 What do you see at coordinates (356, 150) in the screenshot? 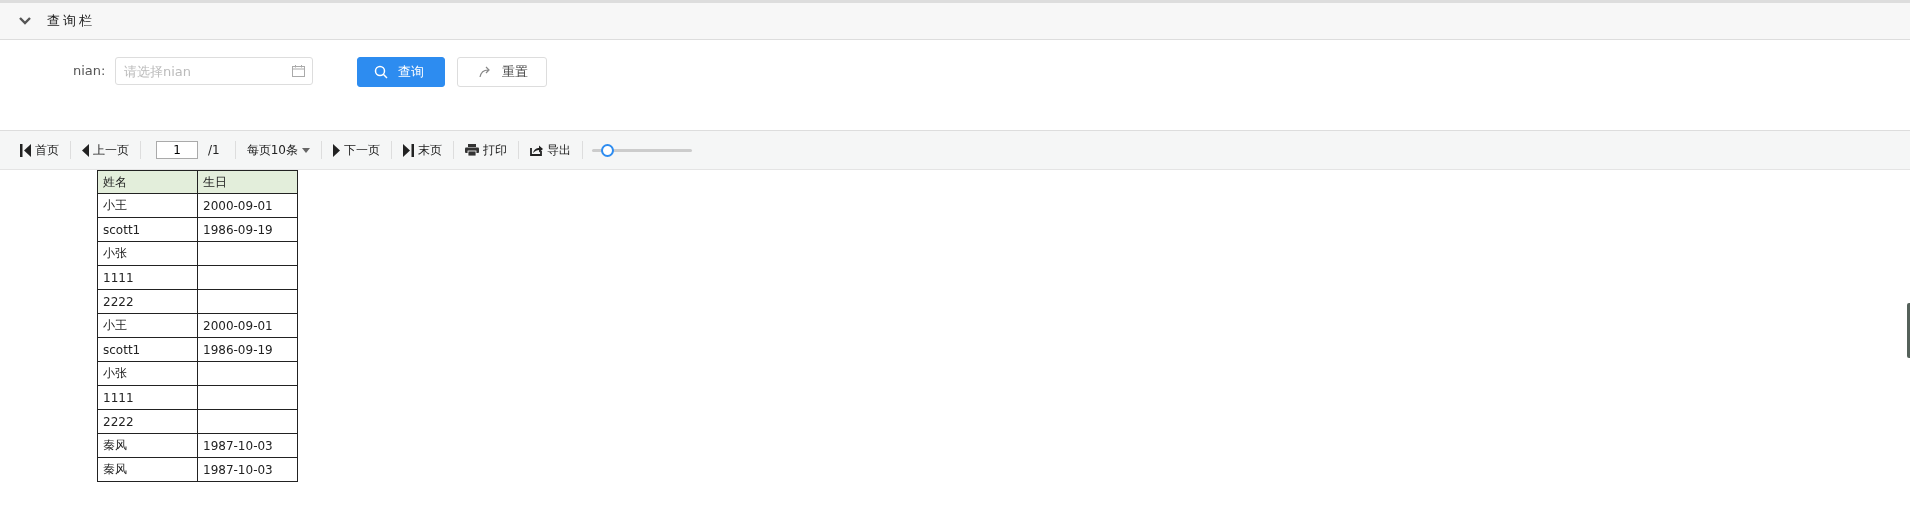
I see `next-page-button: 下一页` at bounding box center [356, 150].